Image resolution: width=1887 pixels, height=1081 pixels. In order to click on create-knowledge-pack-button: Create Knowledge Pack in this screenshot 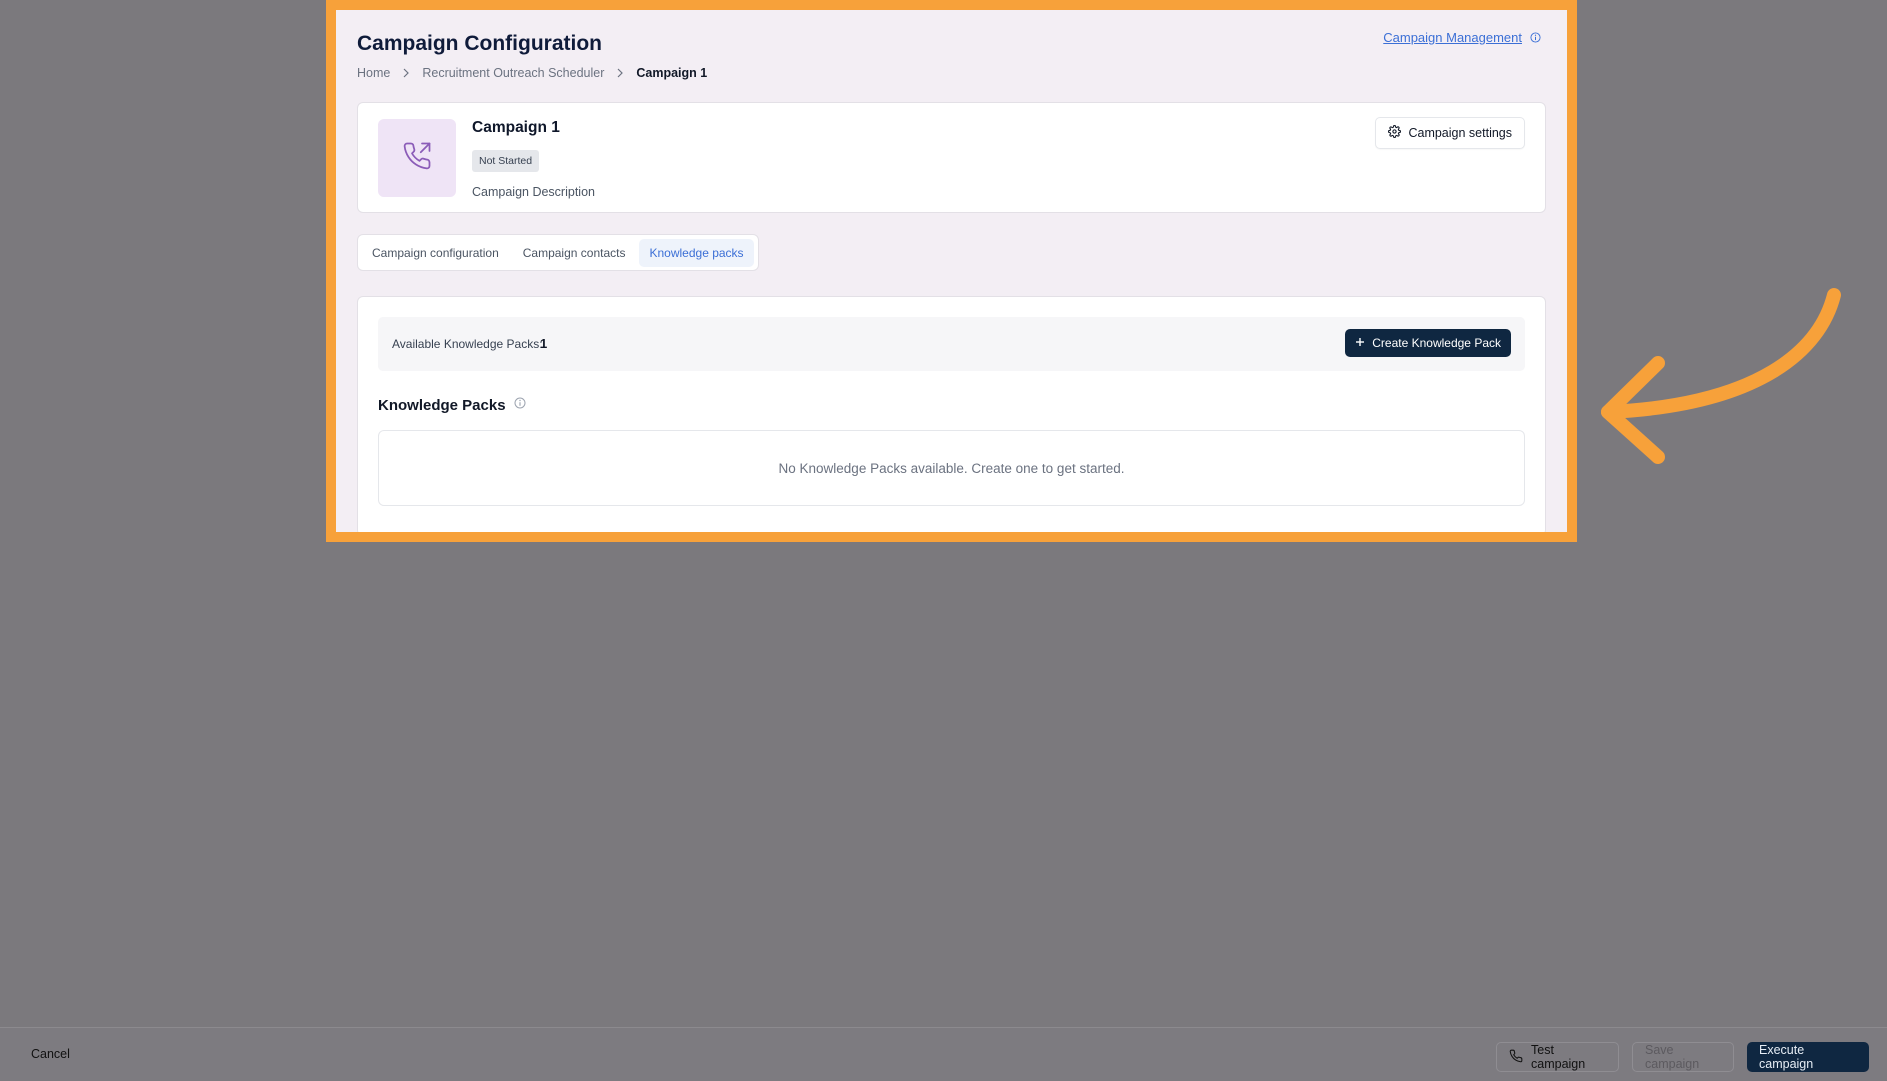, I will do `click(1428, 343)`.